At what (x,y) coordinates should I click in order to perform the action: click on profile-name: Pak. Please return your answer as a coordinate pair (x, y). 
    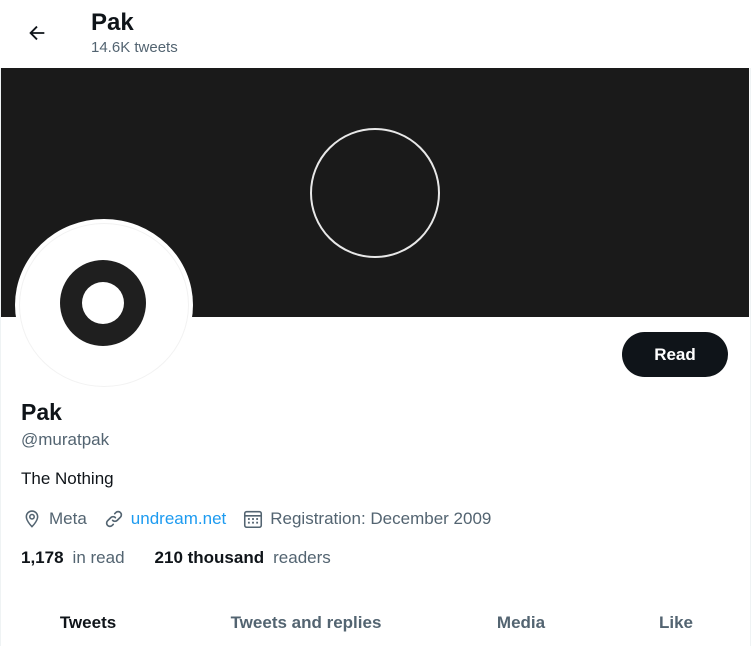
    Looking at the image, I should click on (41, 412).